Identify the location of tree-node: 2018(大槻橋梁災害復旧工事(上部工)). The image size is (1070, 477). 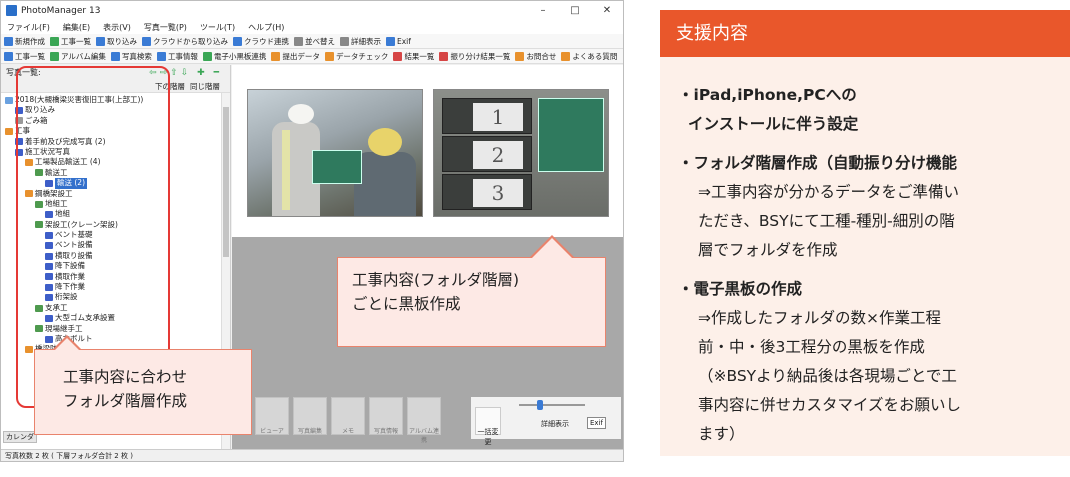
(115, 100).